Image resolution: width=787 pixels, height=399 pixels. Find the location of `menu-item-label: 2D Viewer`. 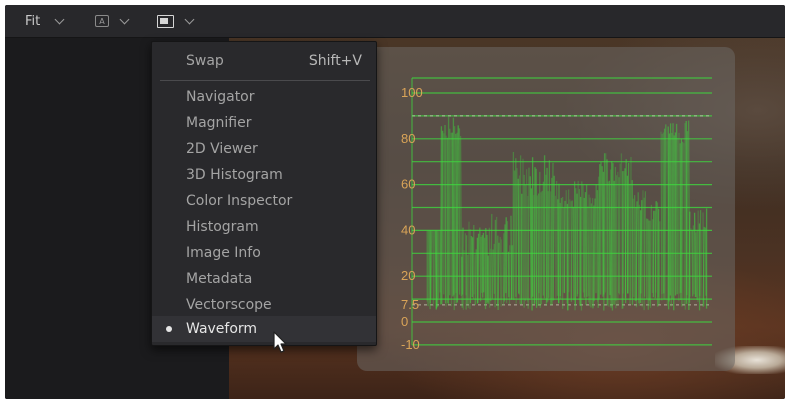

menu-item-label: 2D Viewer is located at coordinates (222, 149).